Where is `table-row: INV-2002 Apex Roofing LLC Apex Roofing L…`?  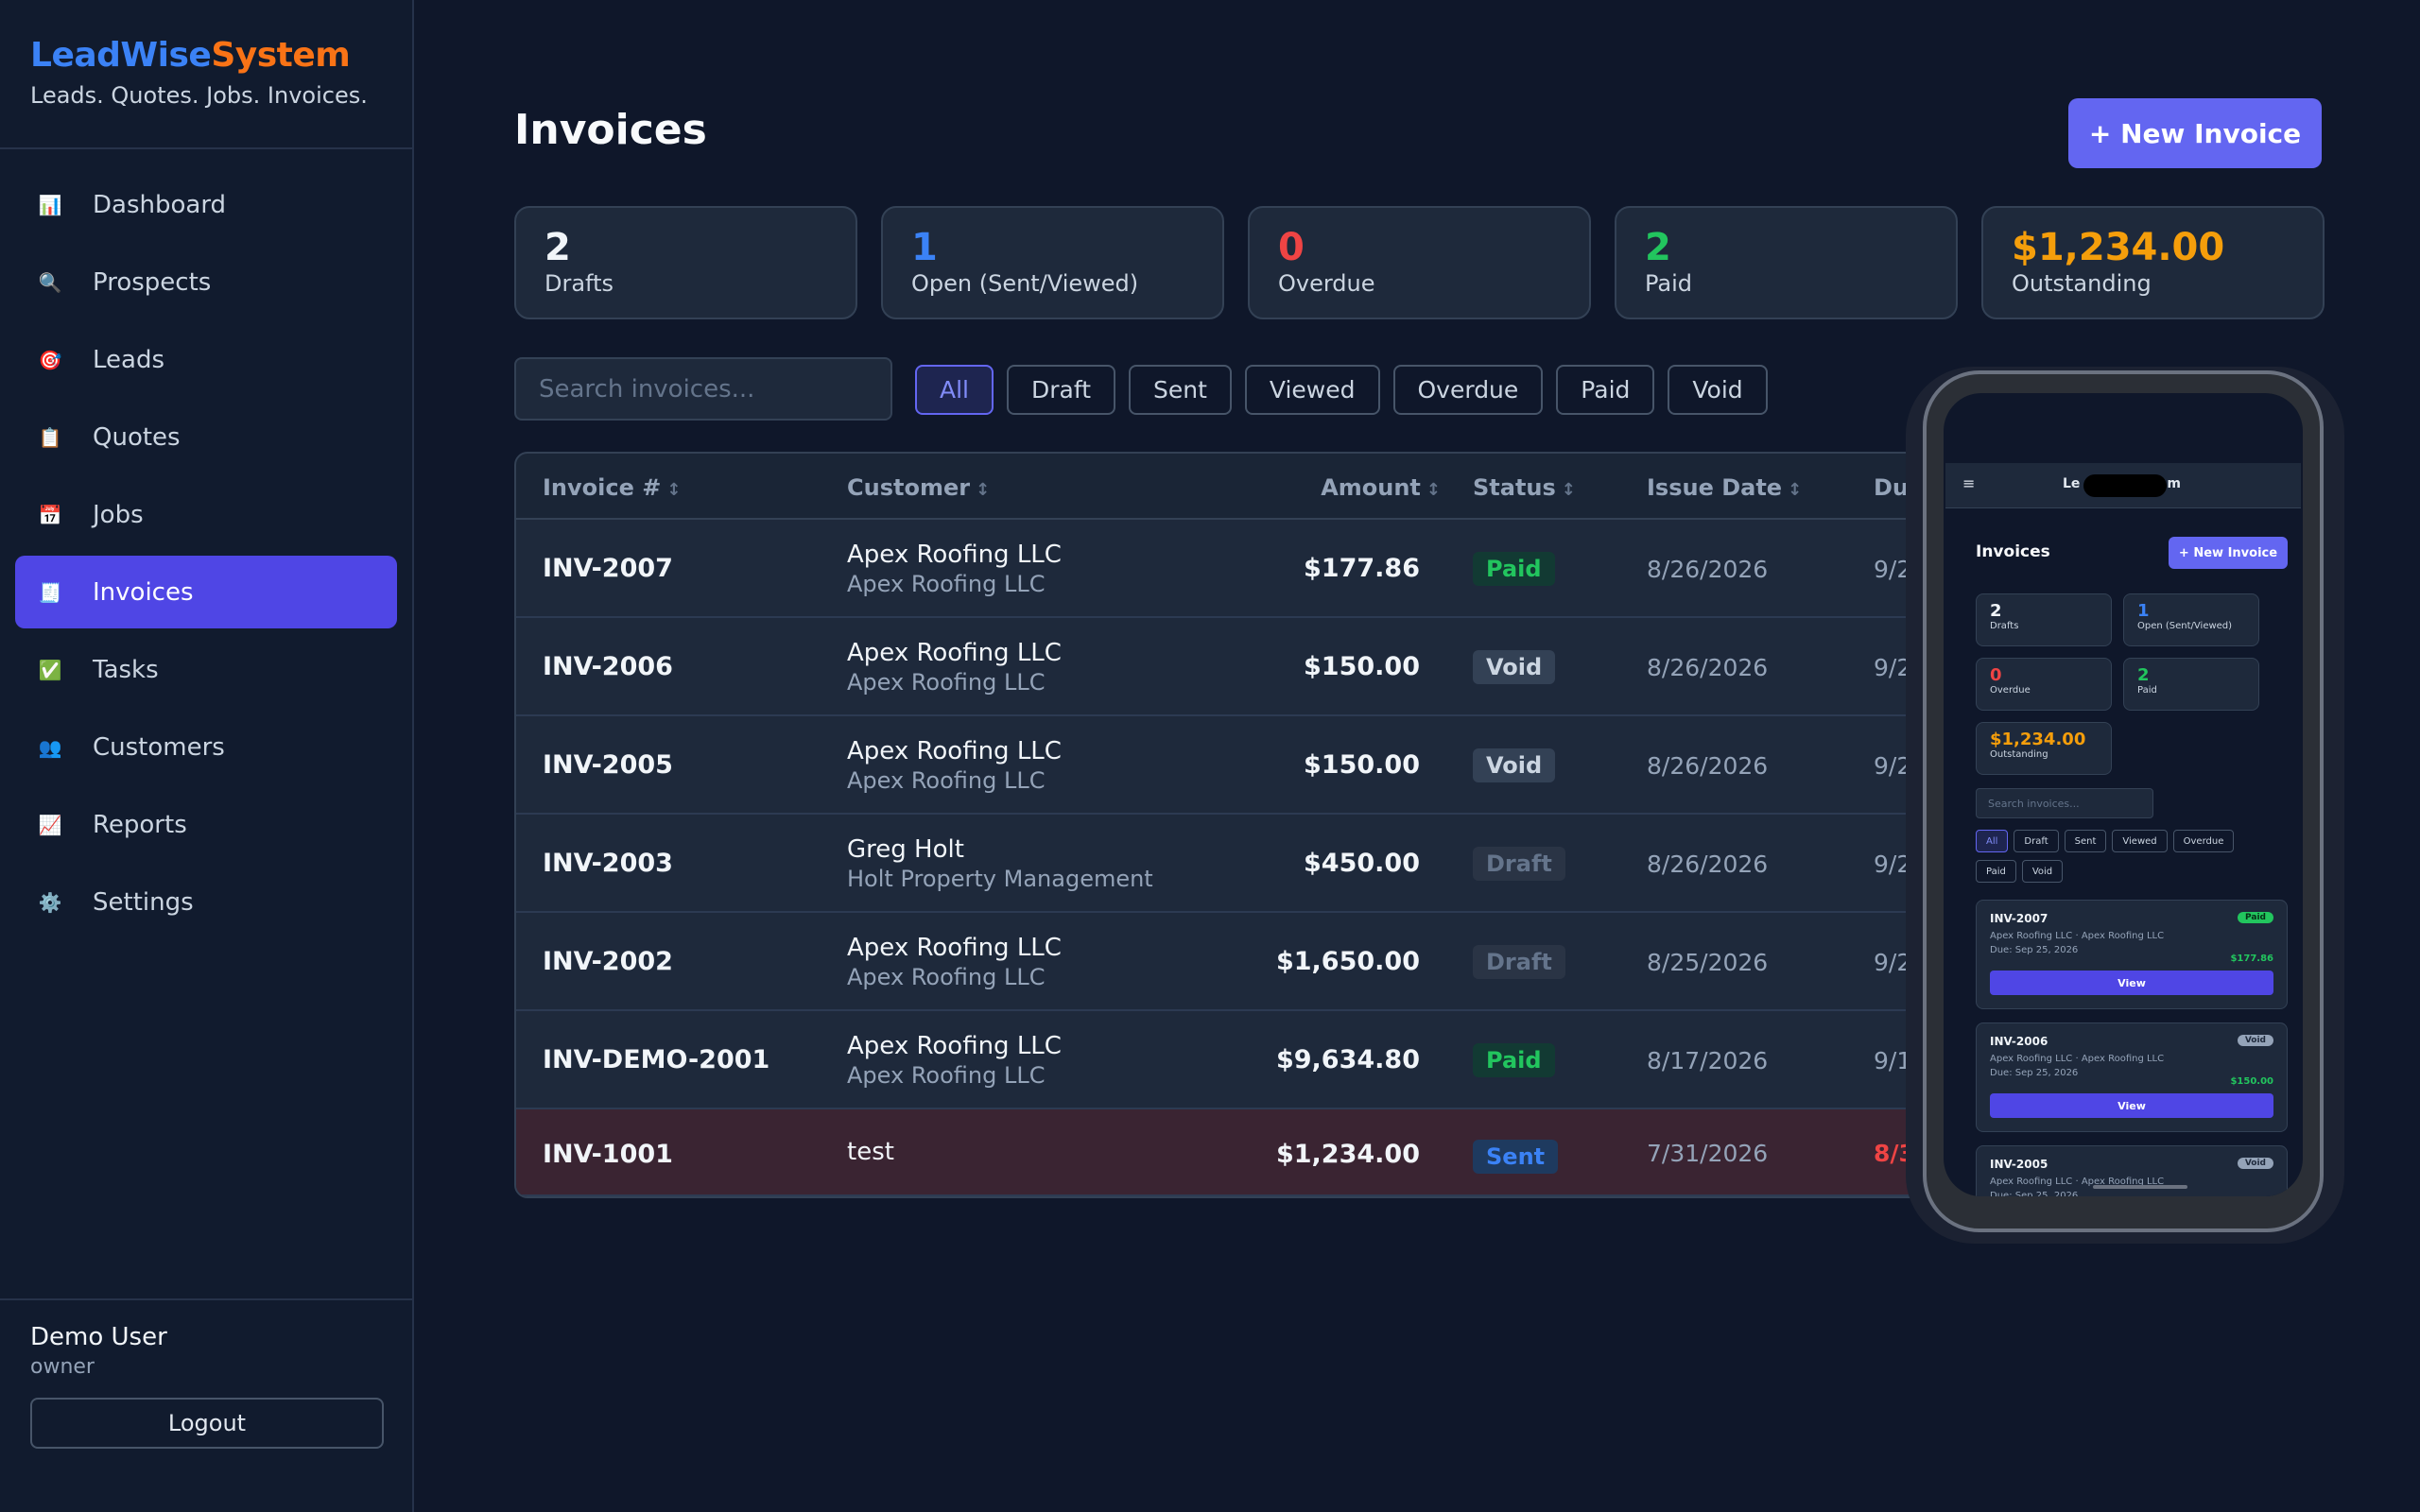
table-row: INV-2002 Apex Roofing LLC Apex Roofing L… is located at coordinates (1242, 962).